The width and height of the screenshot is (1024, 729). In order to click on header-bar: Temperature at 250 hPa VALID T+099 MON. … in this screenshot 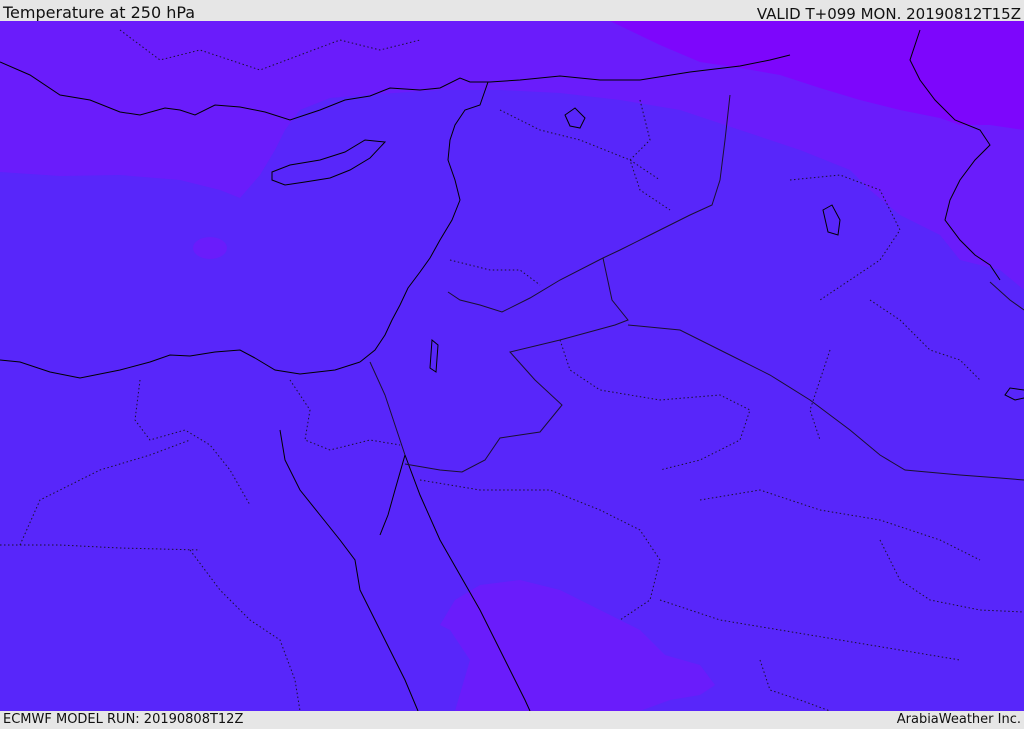, I will do `click(512, 11)`.